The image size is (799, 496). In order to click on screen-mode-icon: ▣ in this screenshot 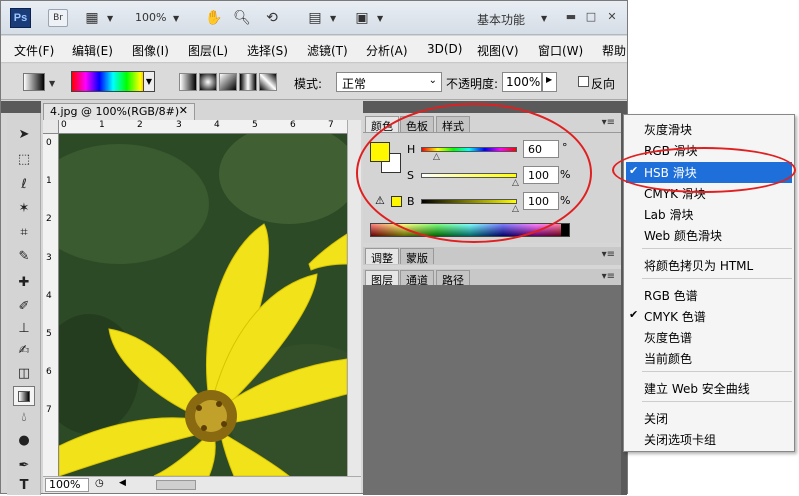, I will do `click(362, 18)`.